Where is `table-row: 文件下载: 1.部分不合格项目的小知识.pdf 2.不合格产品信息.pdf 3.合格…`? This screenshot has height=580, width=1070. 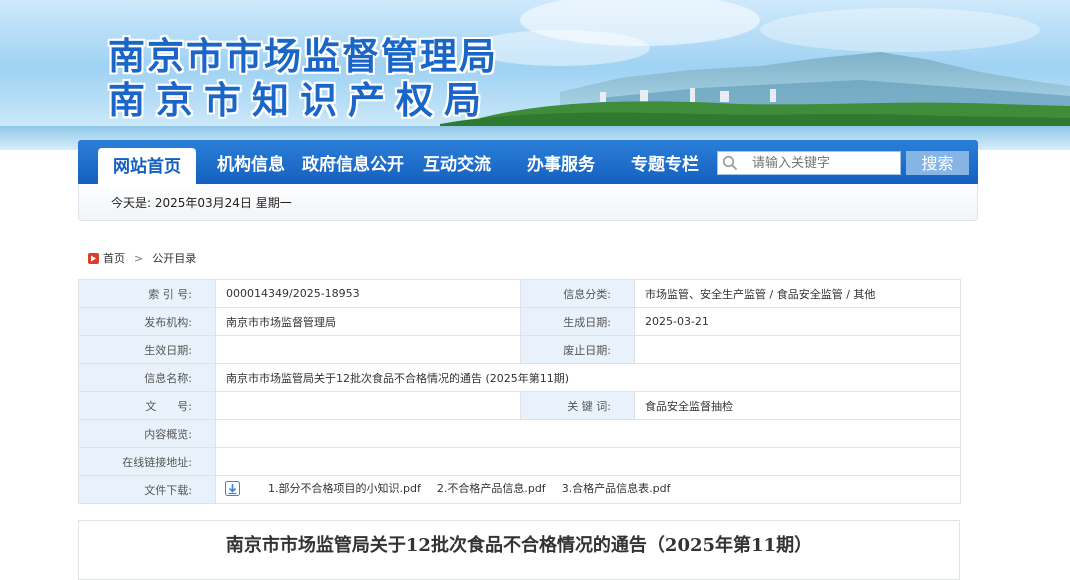
table-row: 文件下载: 1.部分不合格项目的小知识.pdf 2.不合格产品信息.pdf 3.合格… is located at coordinates (519, 489).